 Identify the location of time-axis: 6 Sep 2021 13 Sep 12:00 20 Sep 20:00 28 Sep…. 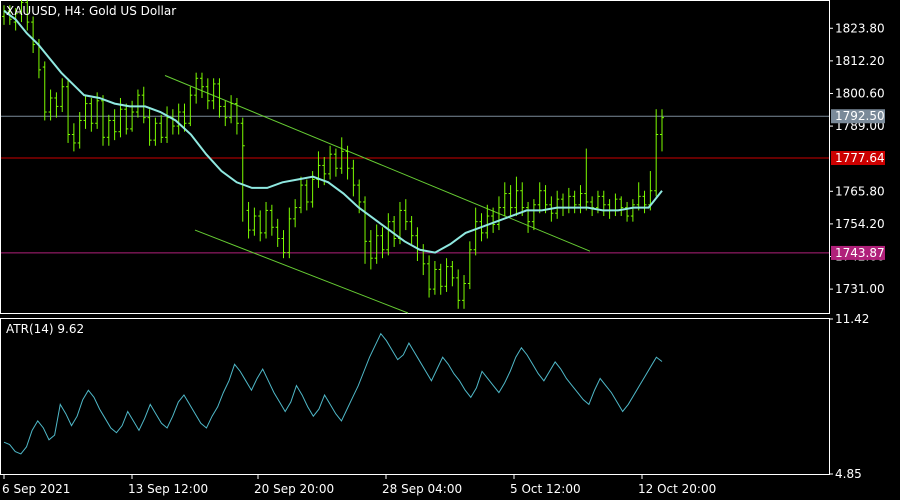
(359, 485).